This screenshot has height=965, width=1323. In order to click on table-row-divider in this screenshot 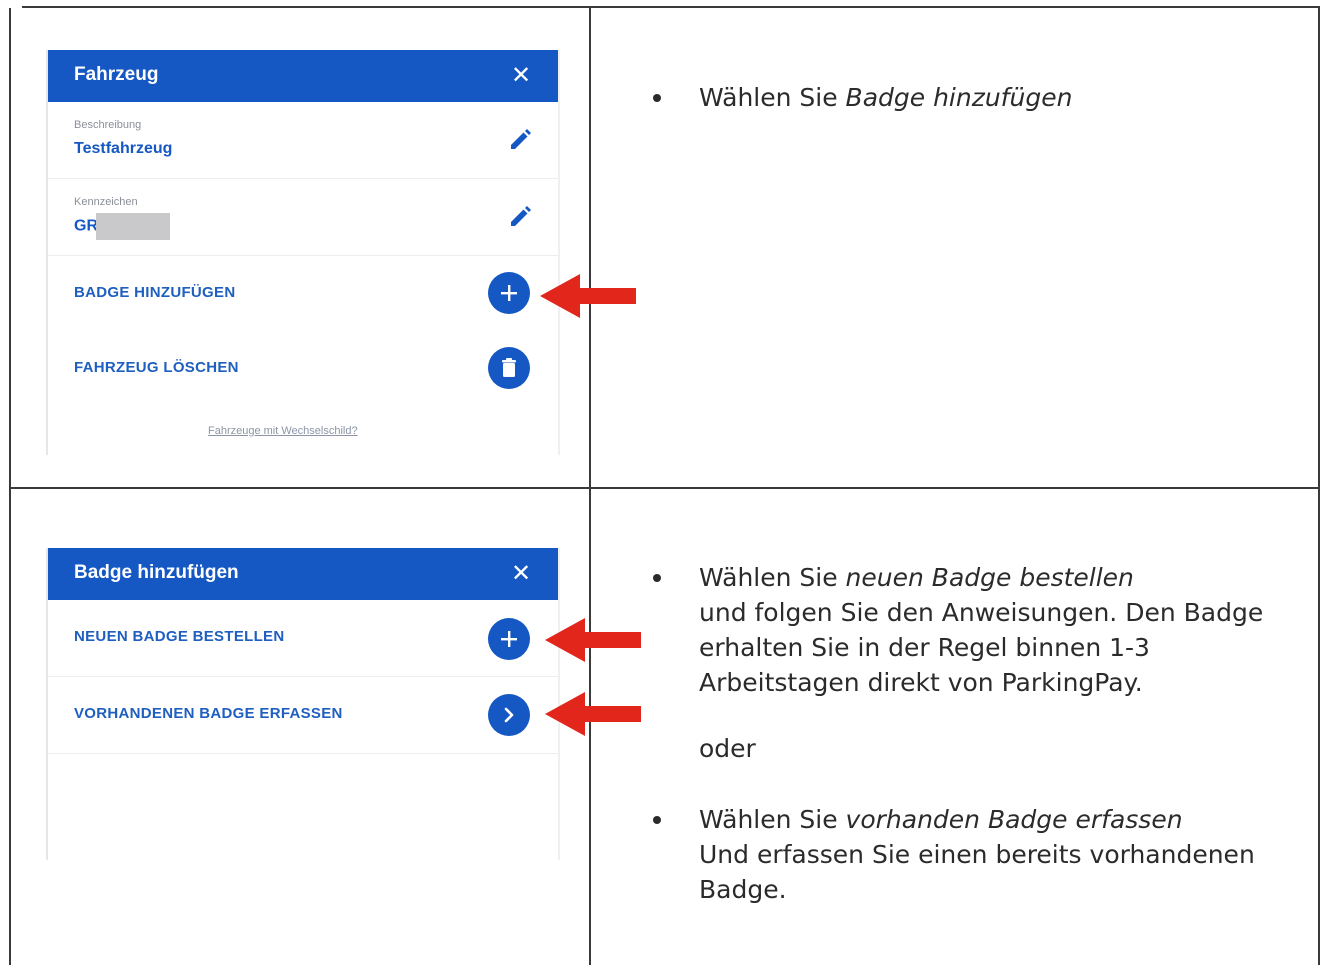, I will do `click(664, 488)`.